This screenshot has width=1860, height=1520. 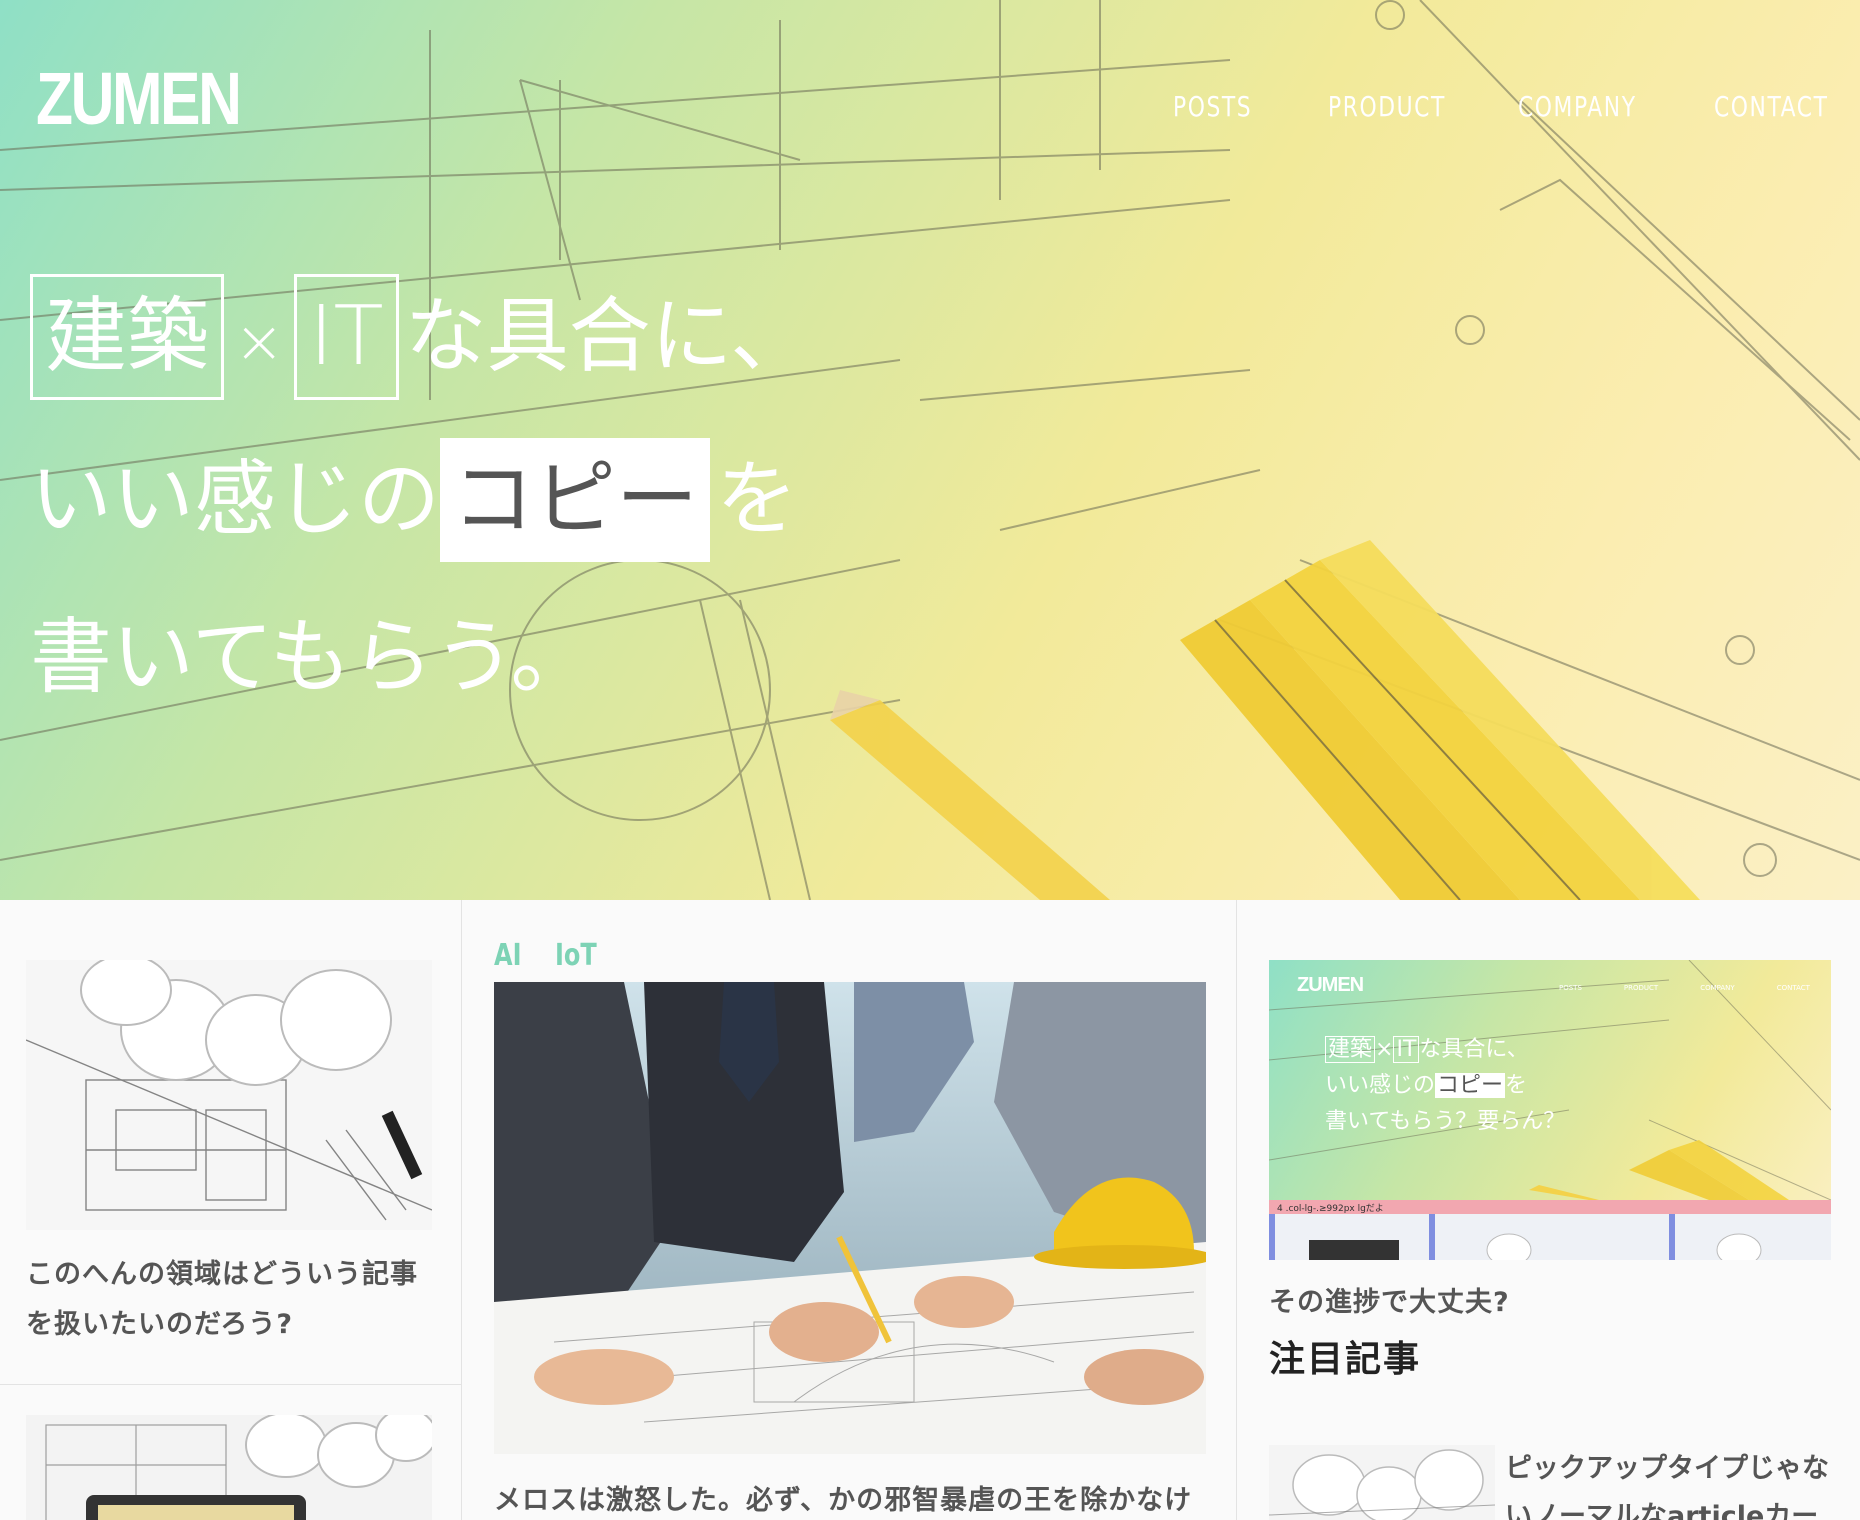 I want to click on nav-item-posts: POSTS, so click(x=1212, y=106).